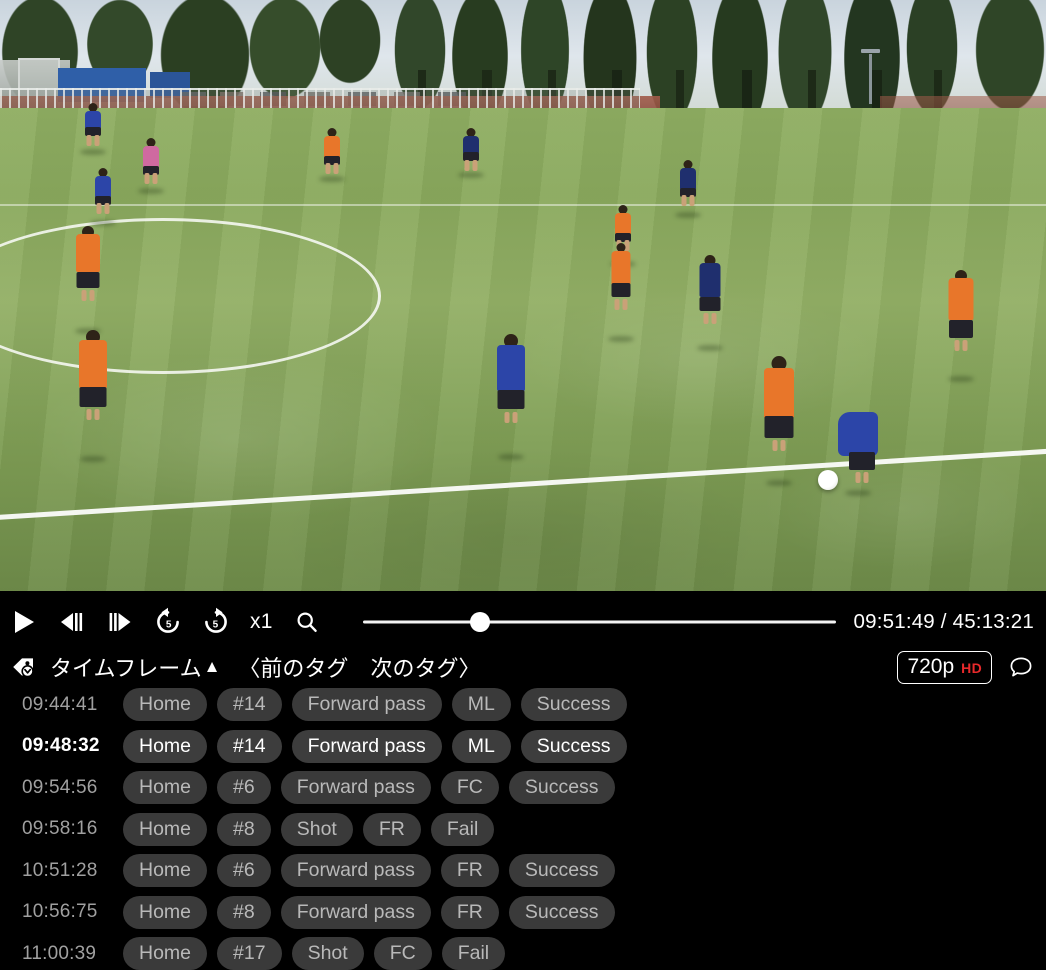 The image size is (1046, 970). I want to click on tag-row: 09:58:16 Home #8 Shot FR Fail, so click(523, 830).